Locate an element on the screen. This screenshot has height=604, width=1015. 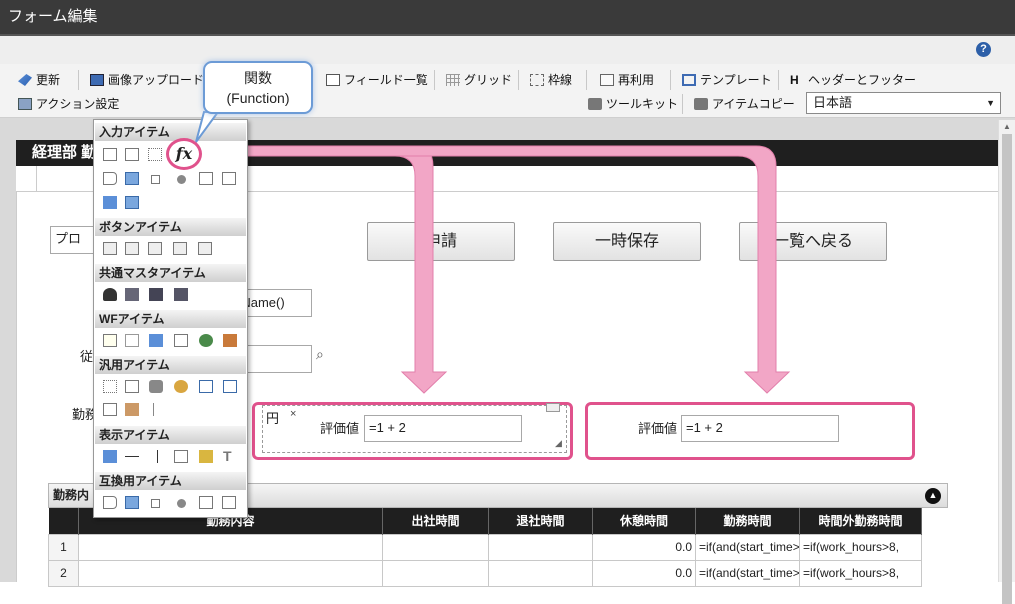
vertical-rule-icon is located at coordinates (157, 456).